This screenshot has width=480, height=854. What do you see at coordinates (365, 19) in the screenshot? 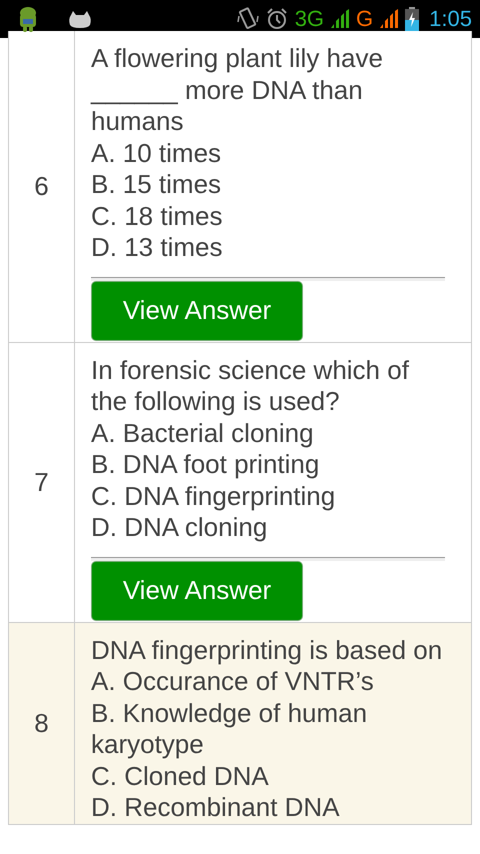
I see `network-type: G` at bounding box center [365, 19].